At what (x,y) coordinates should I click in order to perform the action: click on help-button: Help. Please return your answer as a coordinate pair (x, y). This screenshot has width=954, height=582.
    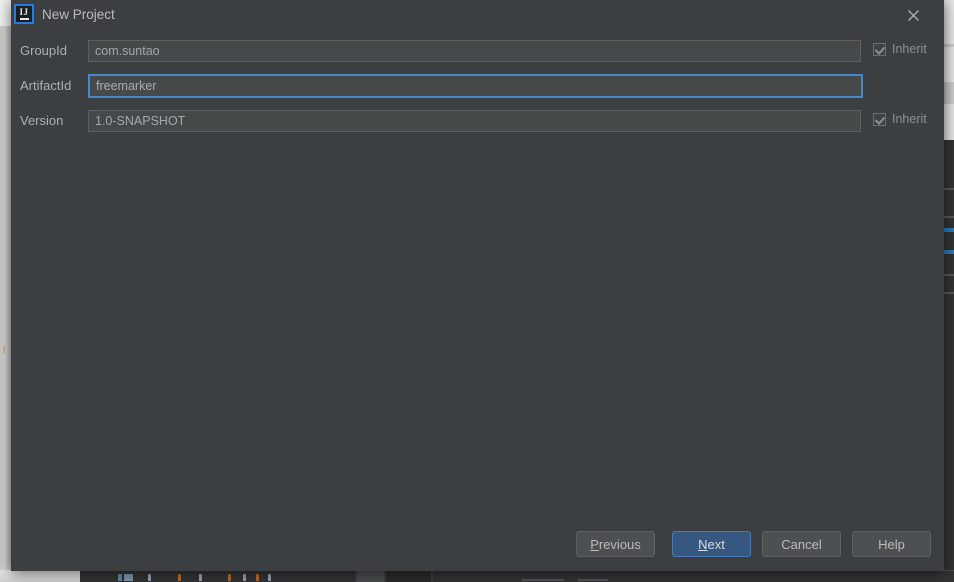
    Looking at the image, I should click on (891, 544).